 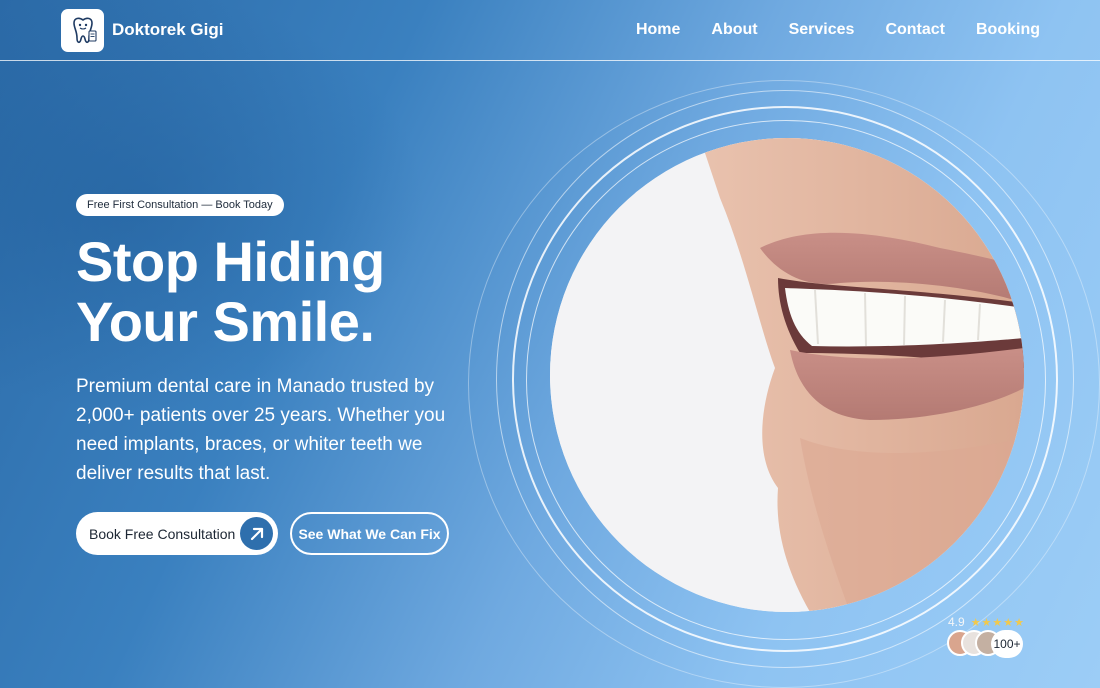 What do you see at coordinates (225, 321) in the screenshot?
I see `headline-line-2: Your Smile.` at bounding box center [225, 321].